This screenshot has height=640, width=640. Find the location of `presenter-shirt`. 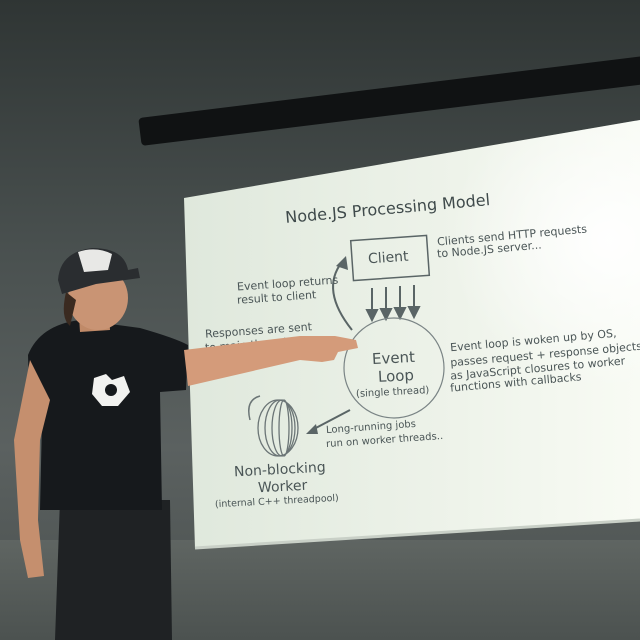

presenter-shirt is located at coordinates (108, 415).